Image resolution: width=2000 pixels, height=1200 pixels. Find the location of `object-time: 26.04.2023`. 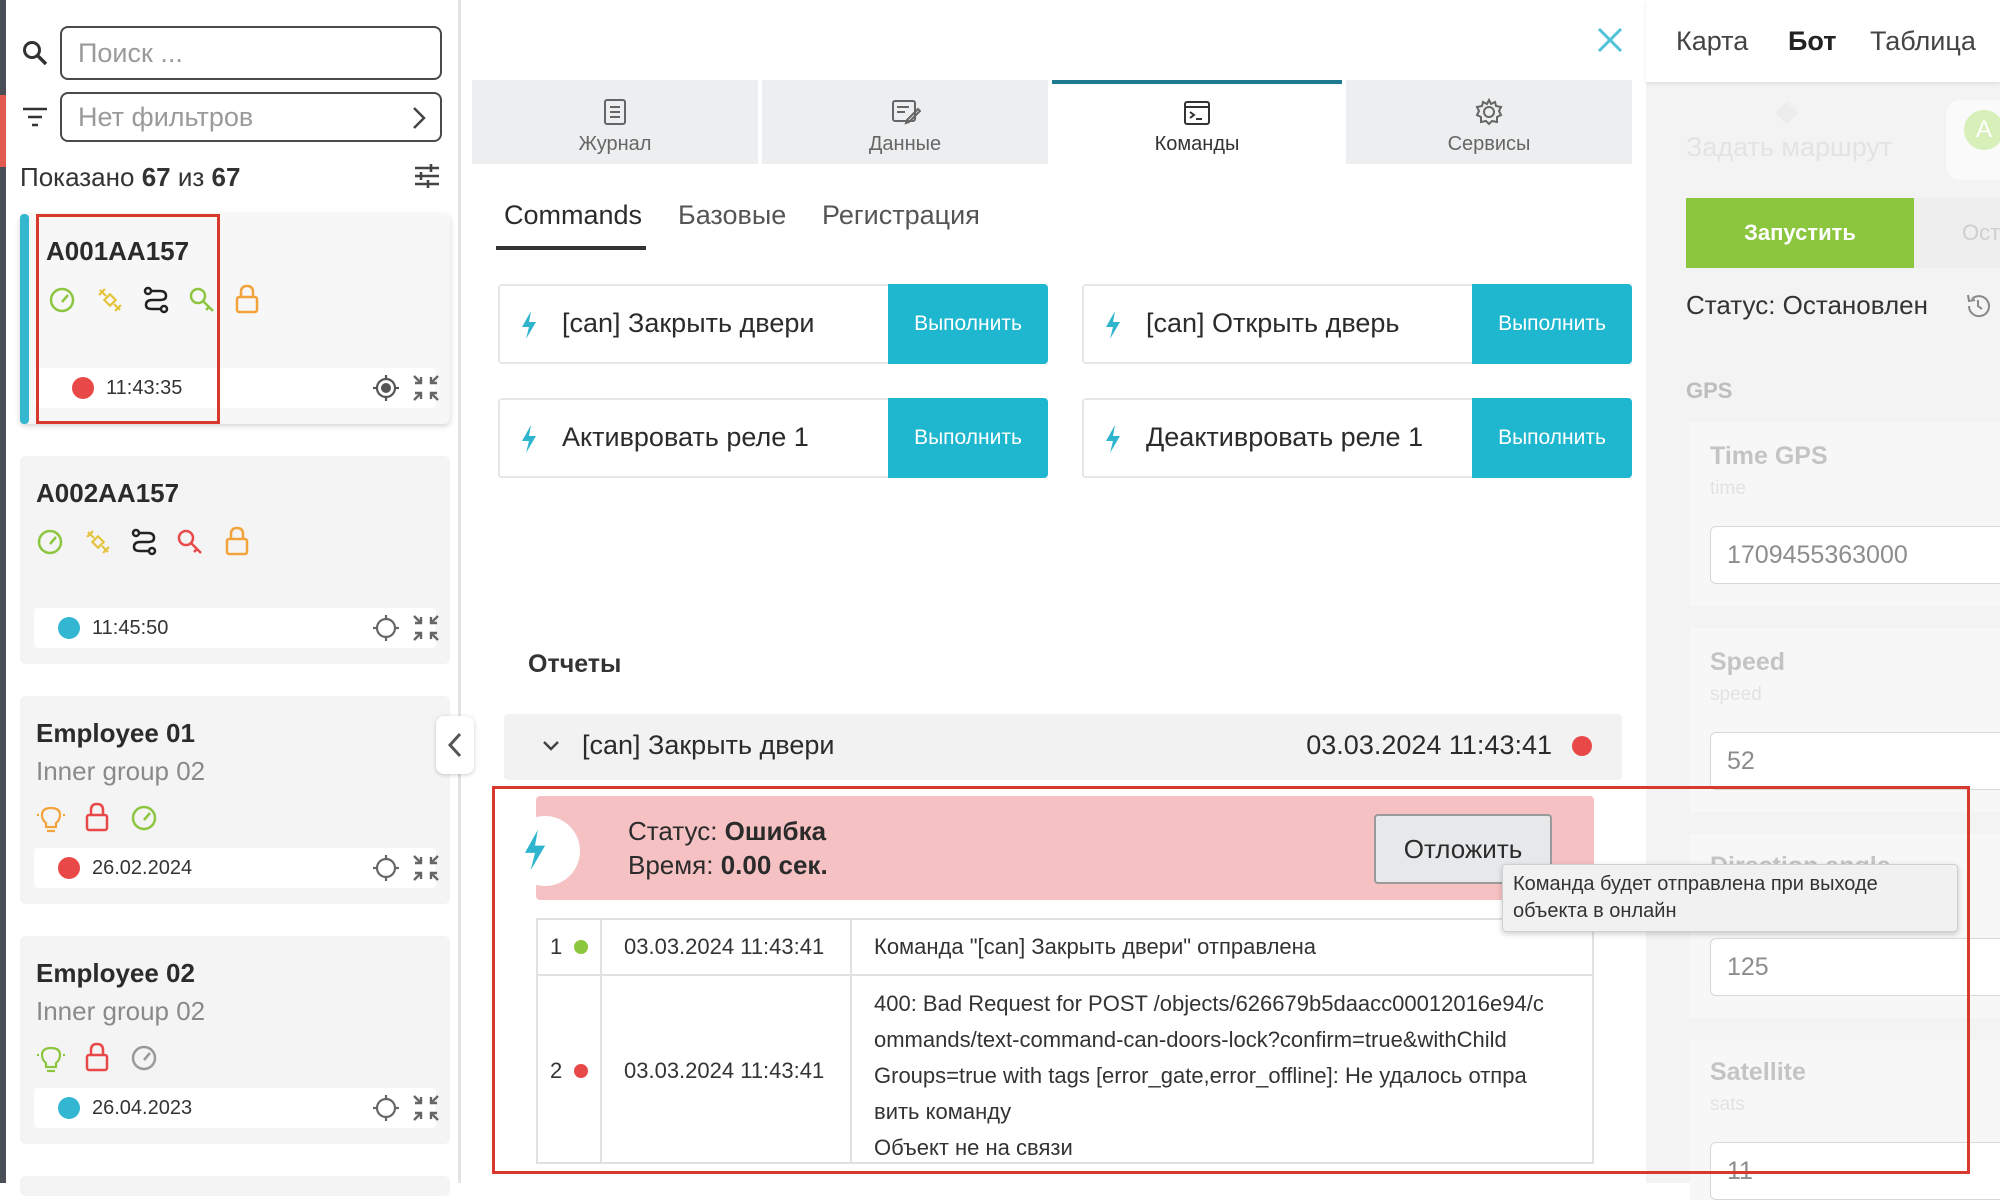

object-time: 26.04.2023 is located at coordinates (142, 1108).